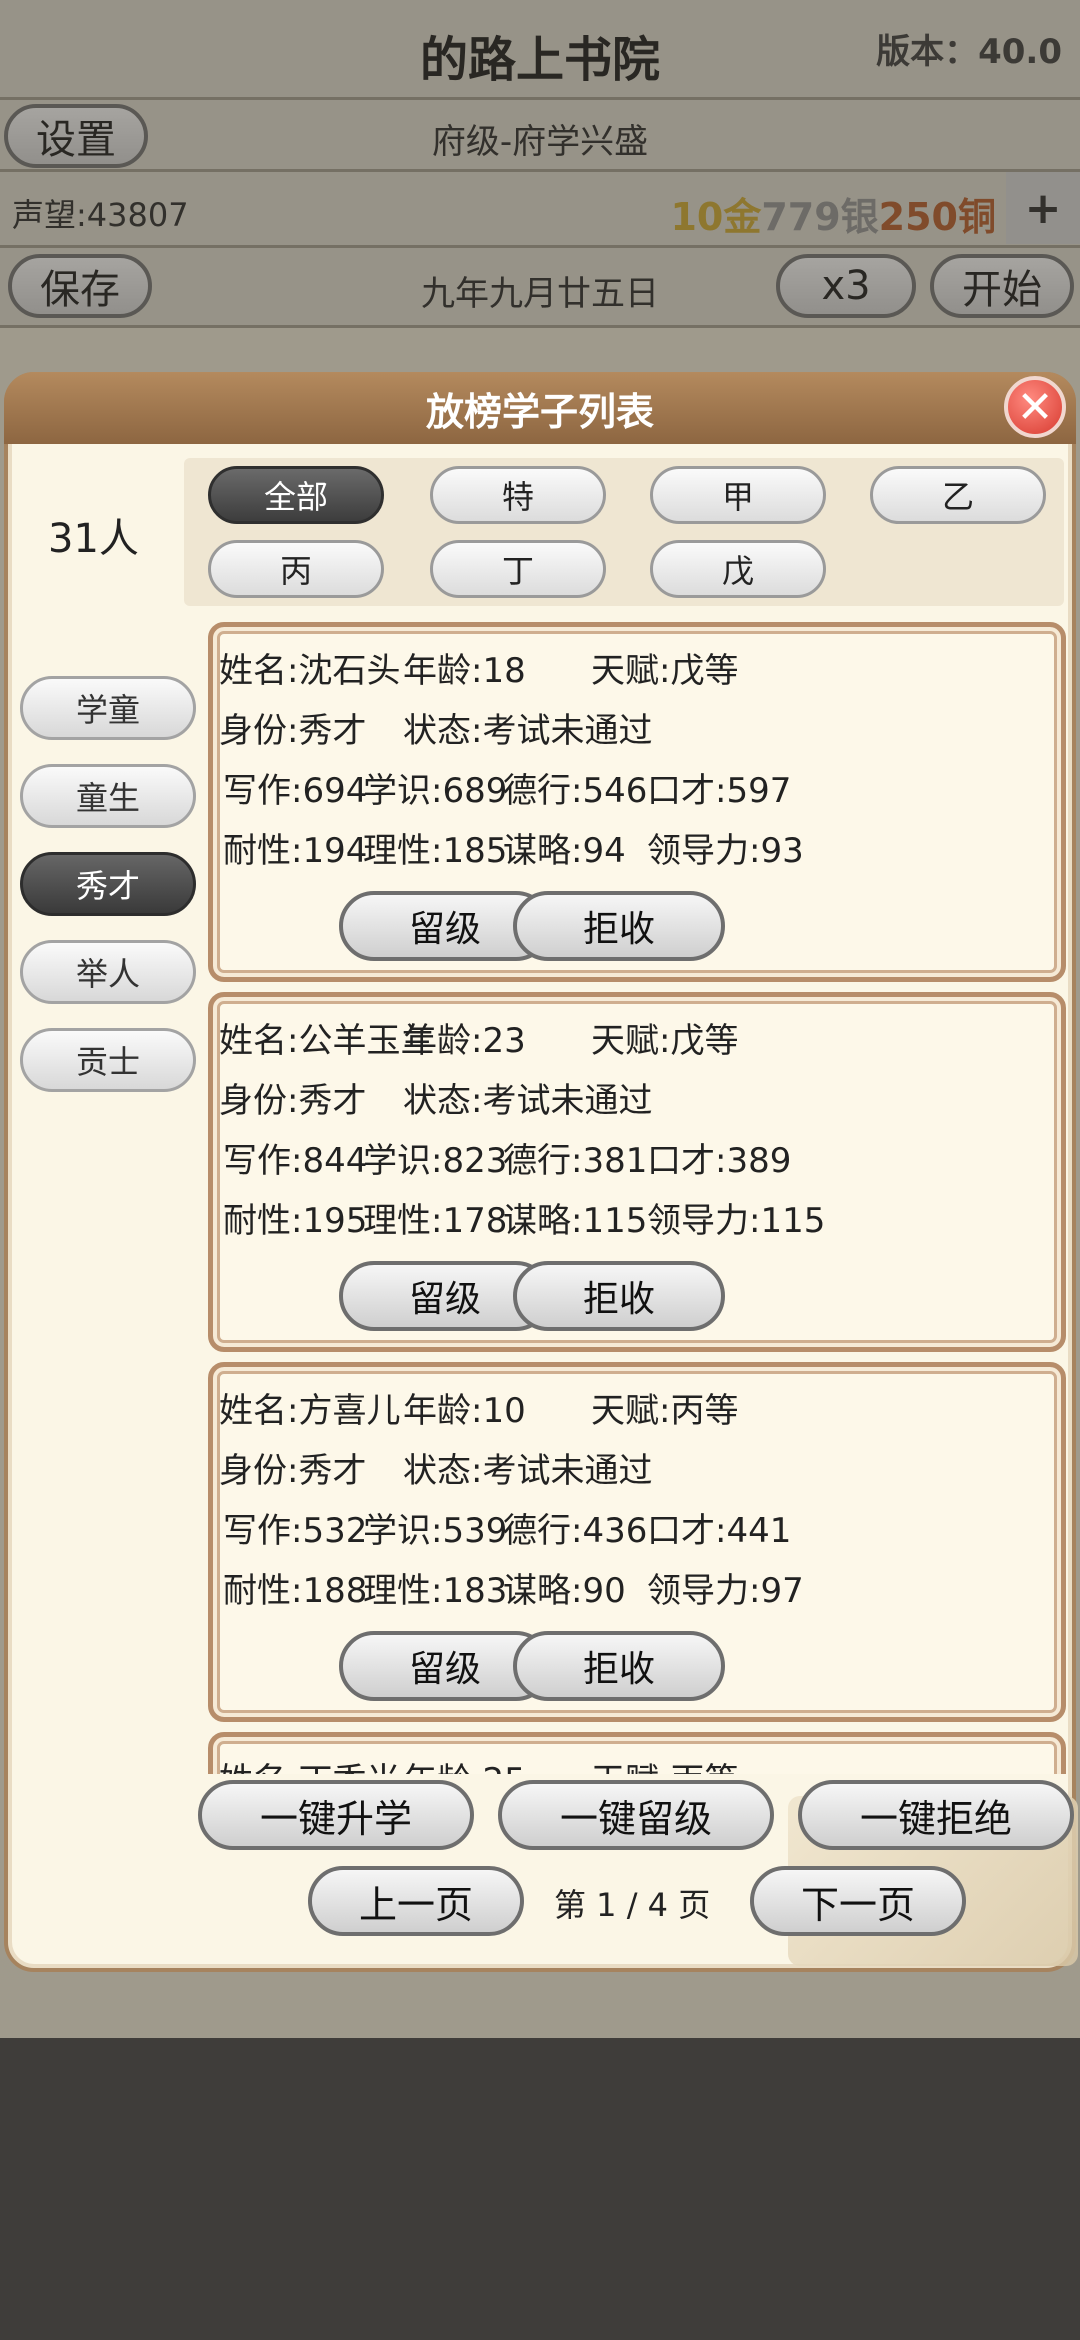 This screenshot has height=2340, width=1080. What do you see at coordinates (435, 1591) in the screenshot?
I see `stat-reason: 理性:183` at bounding box center [435, 1591].